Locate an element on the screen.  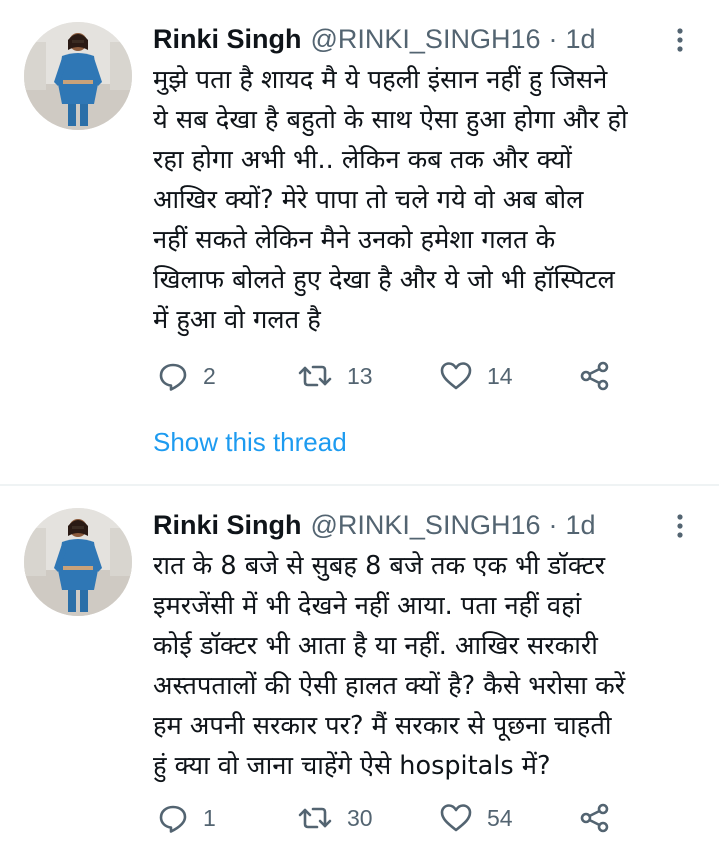
retweet-button: 13 is located at coordinates (335, 376).